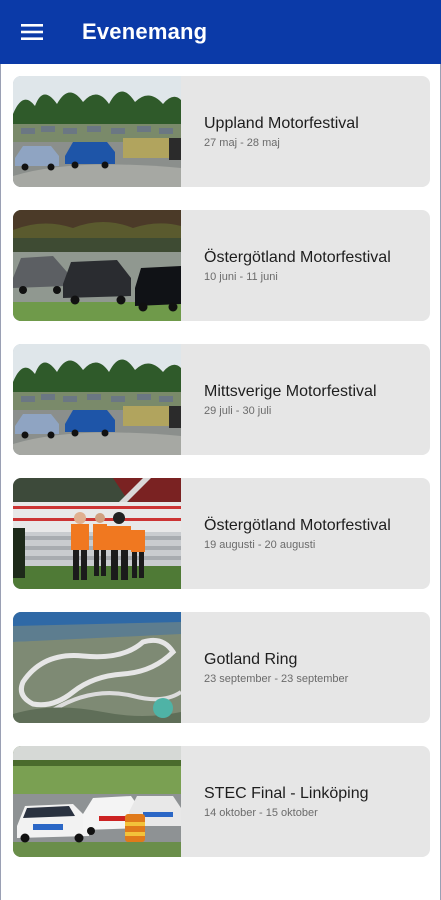  What do you see at coordinates (242, 142) in the screenshot?
I see `event-dates: 27 maj - 28 maj` at bounding box center [242, 142].